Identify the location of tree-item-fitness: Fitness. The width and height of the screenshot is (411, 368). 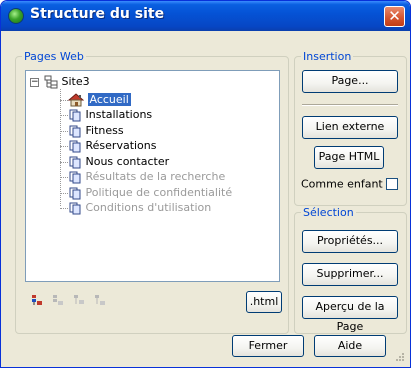
(96, 130).